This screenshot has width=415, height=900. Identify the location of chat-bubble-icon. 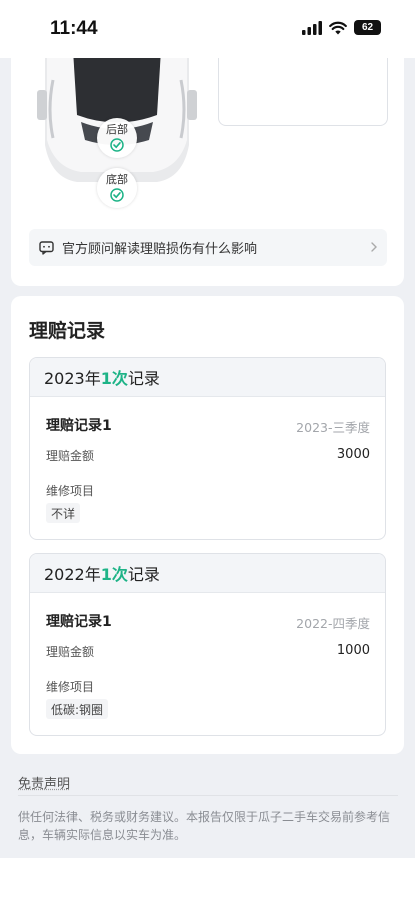
(46, 247).